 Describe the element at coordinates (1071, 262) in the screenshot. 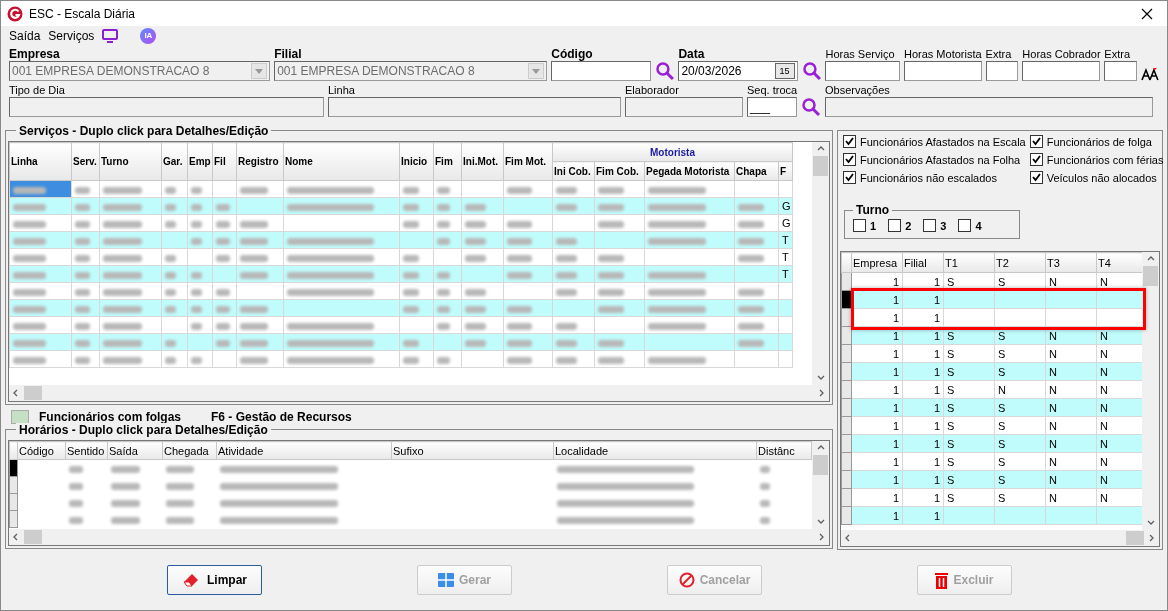

I see `column-header: T3` at that location.